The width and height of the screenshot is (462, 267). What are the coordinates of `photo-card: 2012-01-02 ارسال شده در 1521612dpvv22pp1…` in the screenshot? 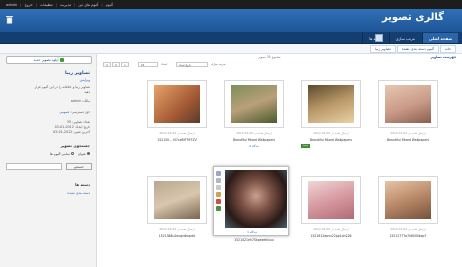 It's located at (331, 213).